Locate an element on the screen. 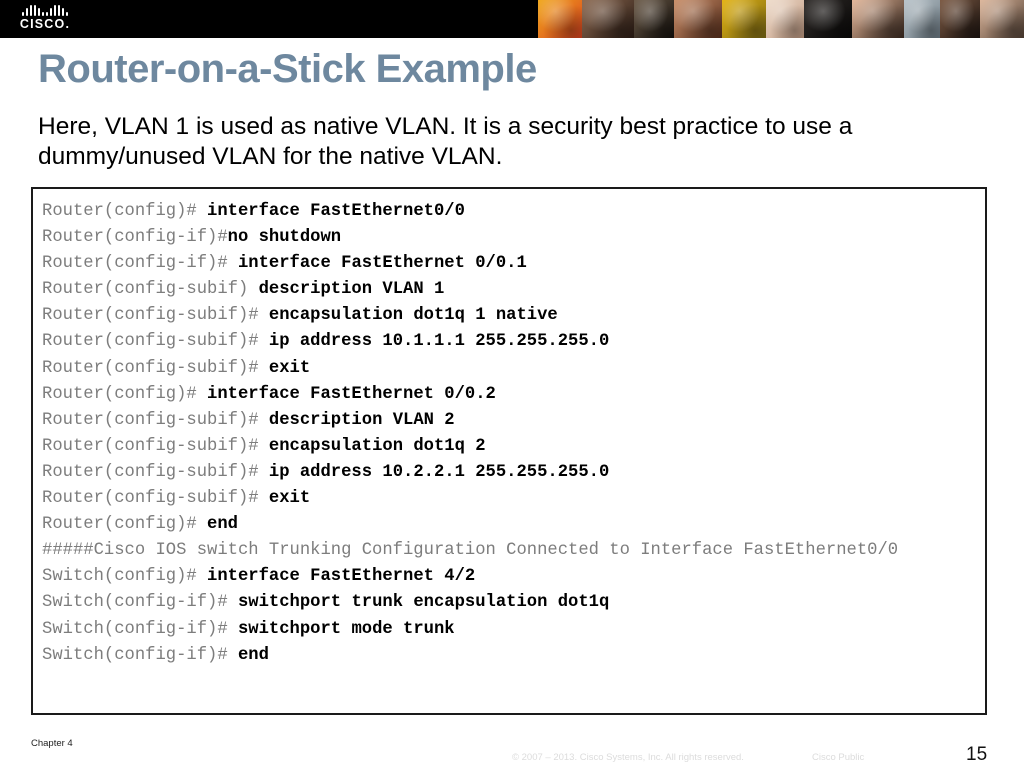  cli-command: interface FastEthernet 0/0.1 is located at coordinates (382, 264).